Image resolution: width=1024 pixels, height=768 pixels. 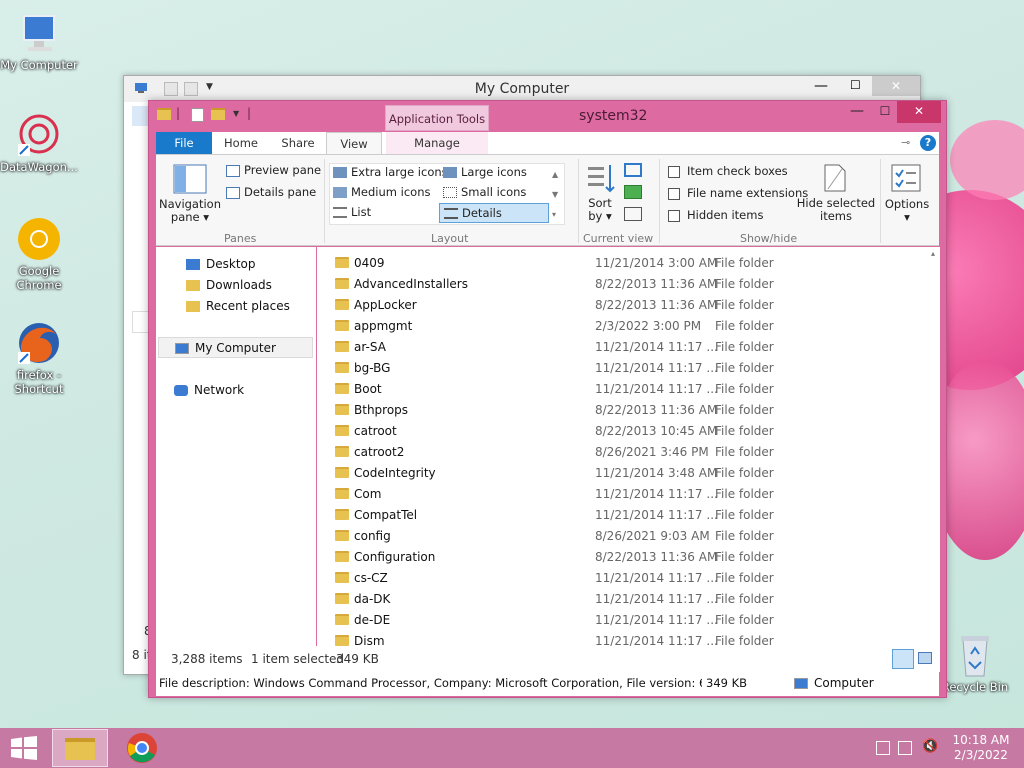 What do you see at coordinates (633, 192) in the screenshot?
I see `add-columns-icon` at bounding box center [633, 192].